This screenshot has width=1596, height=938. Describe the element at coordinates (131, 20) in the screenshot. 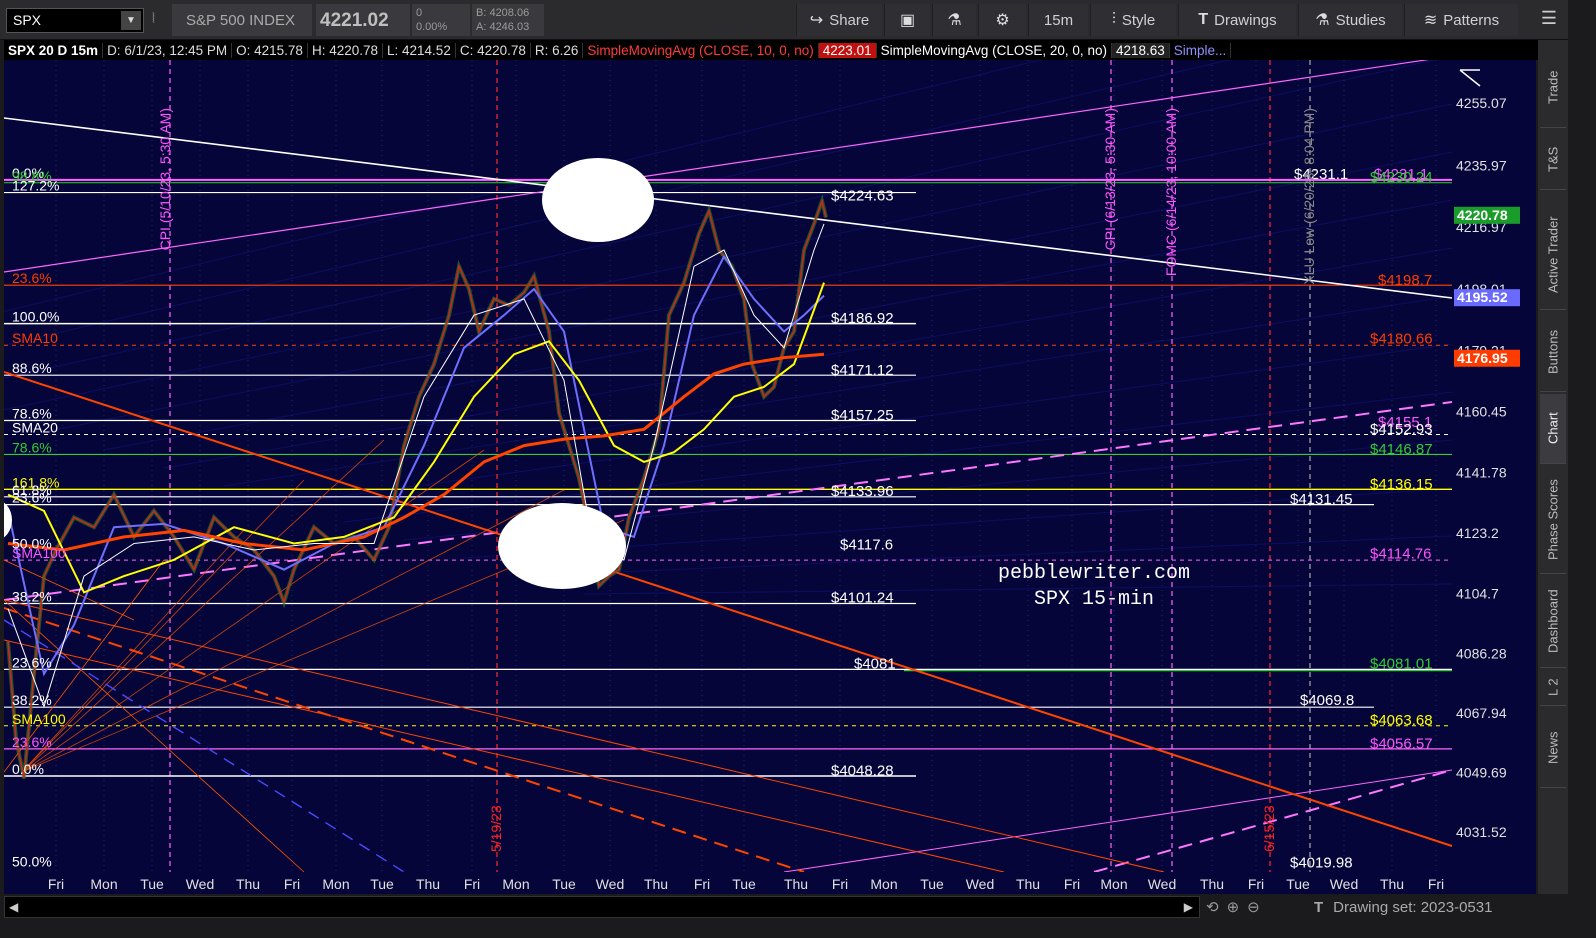

I see `chevron-down-icon: ▼` at that location.